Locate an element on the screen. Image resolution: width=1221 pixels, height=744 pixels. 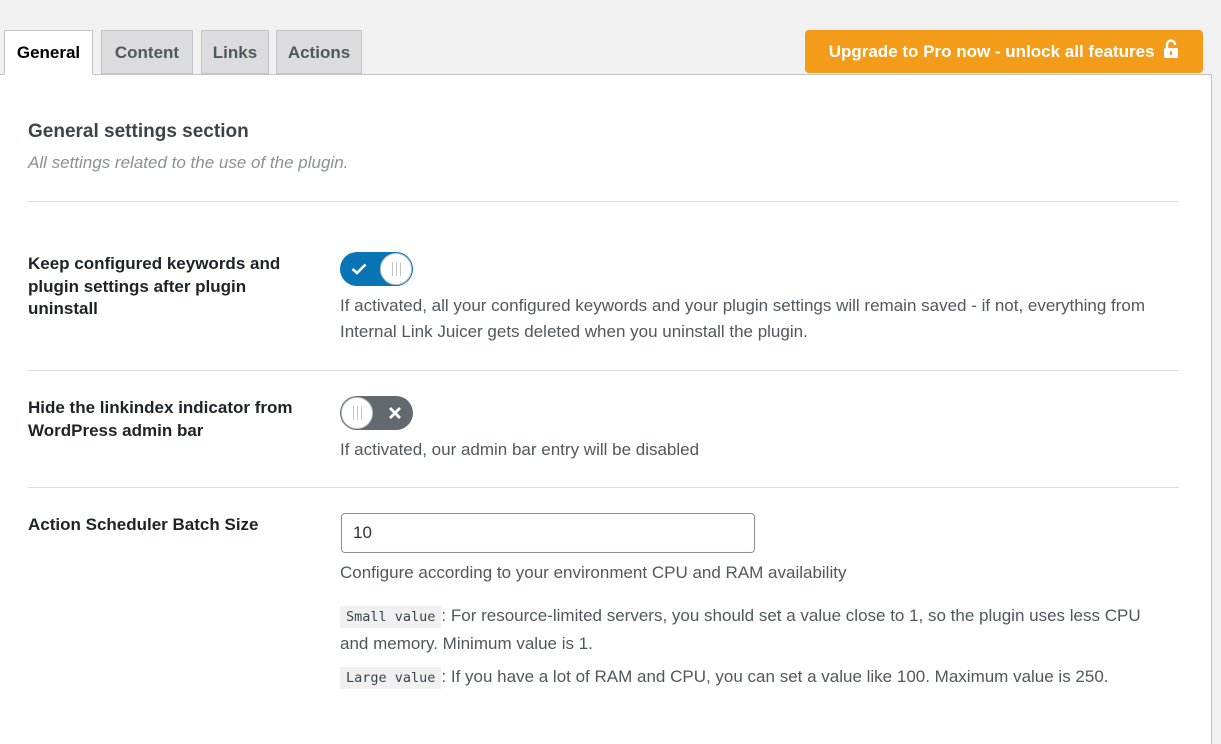
batch-size-label: Action Scheduler Batch Size is located at coordinates (143, 524).